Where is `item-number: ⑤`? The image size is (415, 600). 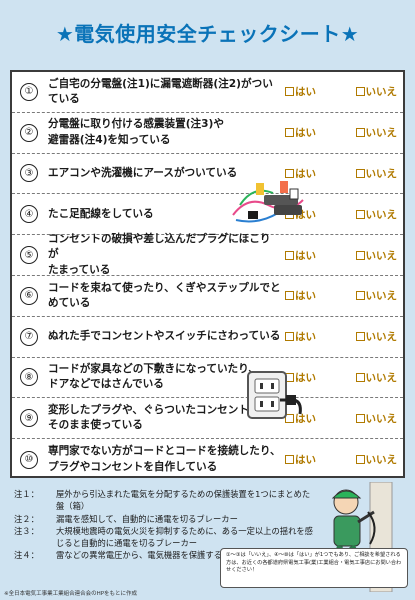
item-number: ⑤ is located at coordinates (29, 255).